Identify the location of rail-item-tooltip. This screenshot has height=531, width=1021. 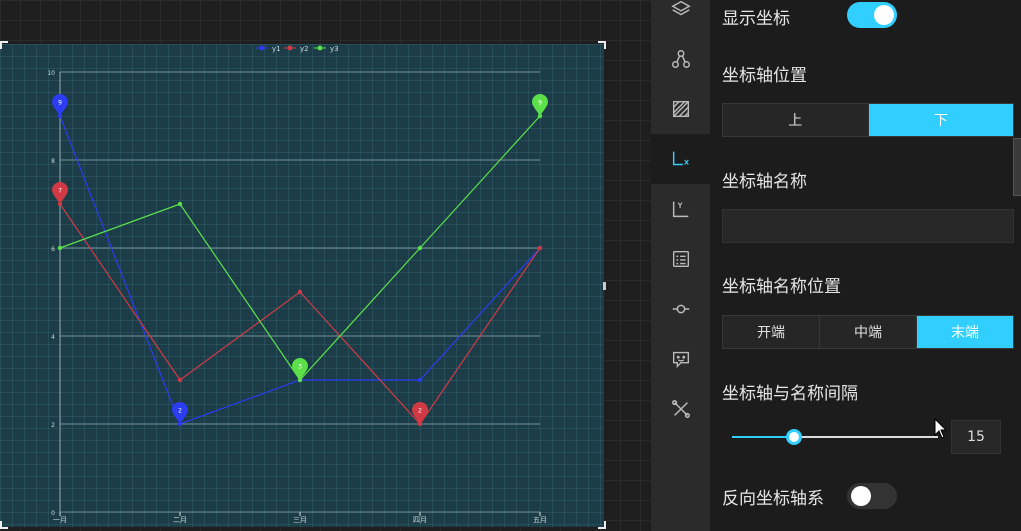
(680, 359).